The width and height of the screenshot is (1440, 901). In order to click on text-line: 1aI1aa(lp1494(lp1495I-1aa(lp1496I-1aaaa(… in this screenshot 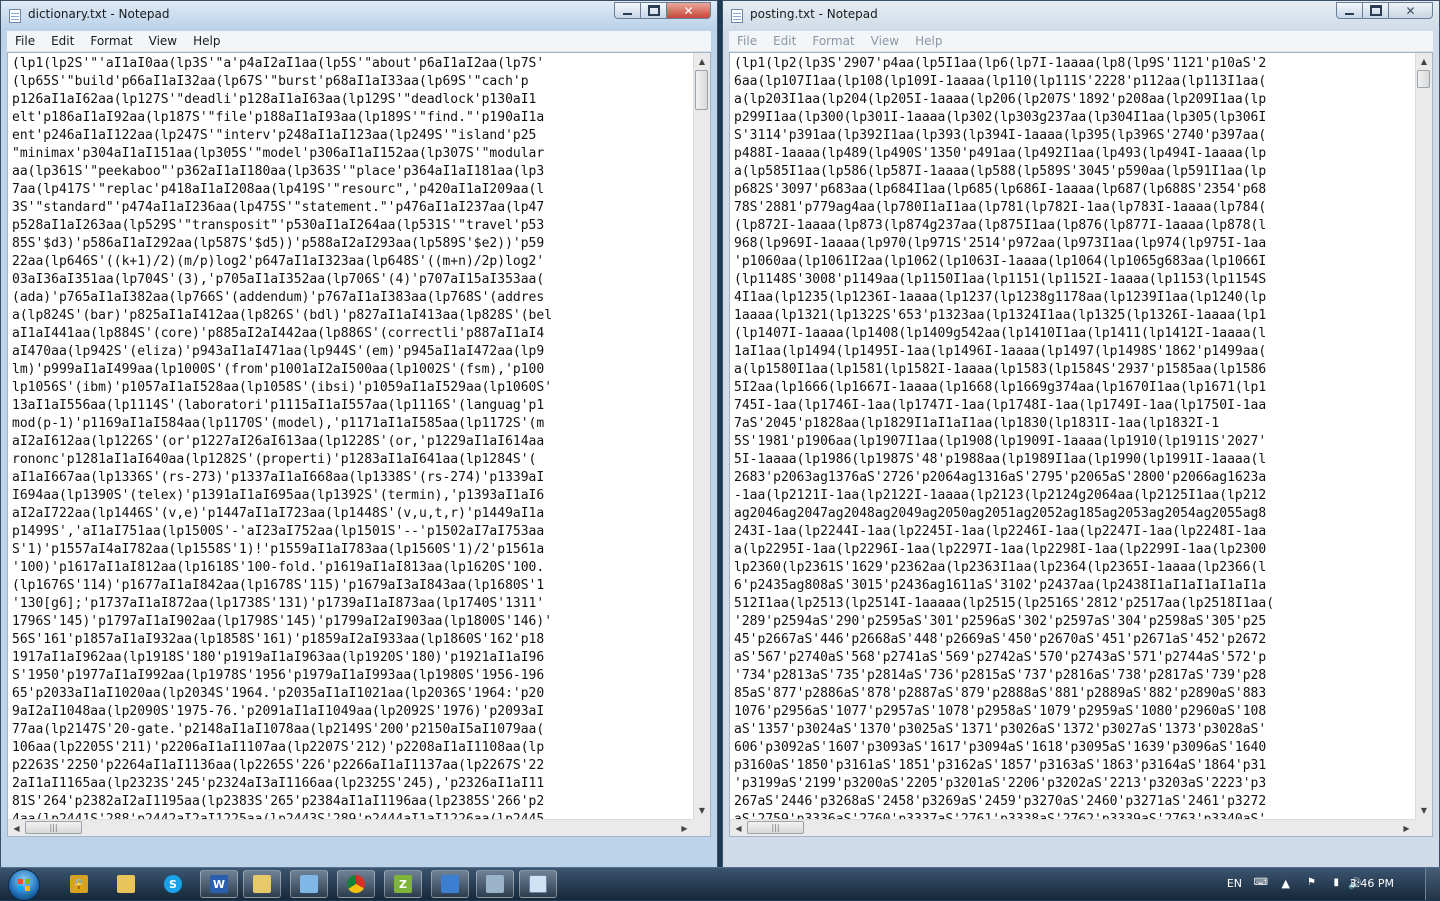, I will do `click(1000, 351)`.